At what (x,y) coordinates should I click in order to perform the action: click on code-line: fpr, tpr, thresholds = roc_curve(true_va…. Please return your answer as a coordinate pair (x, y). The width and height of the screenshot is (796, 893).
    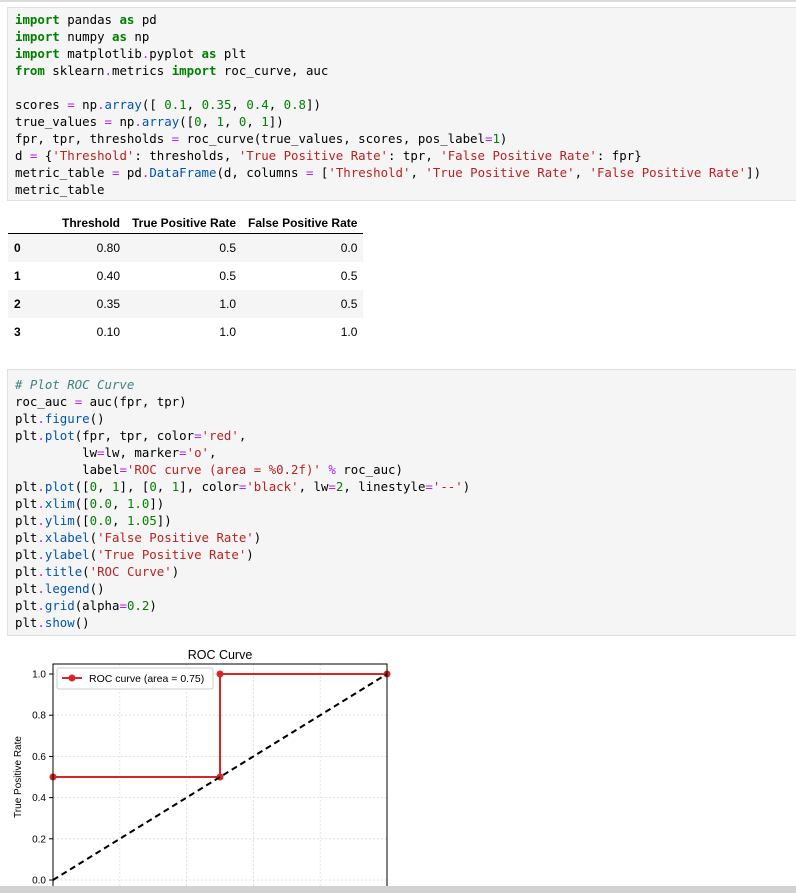
    Looking at the image, I should click on (261, 138).